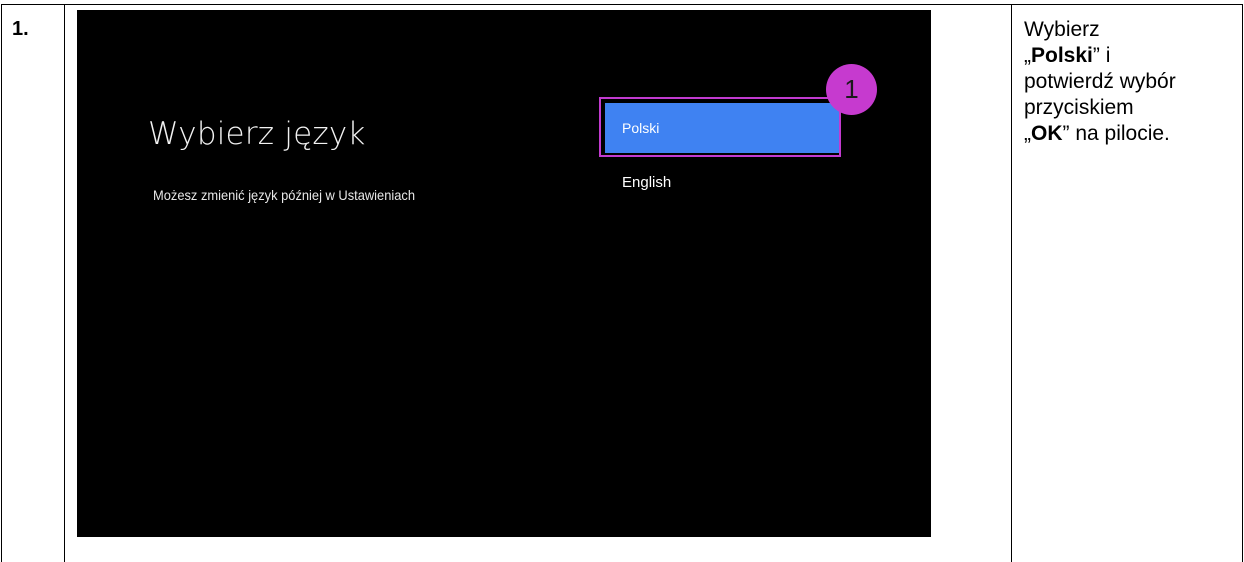 Image resolution: width=1244 pixels, height=562 pixels. I want to click on instruction-quote-close-2: ” na pilocie., so click(1116, 133).